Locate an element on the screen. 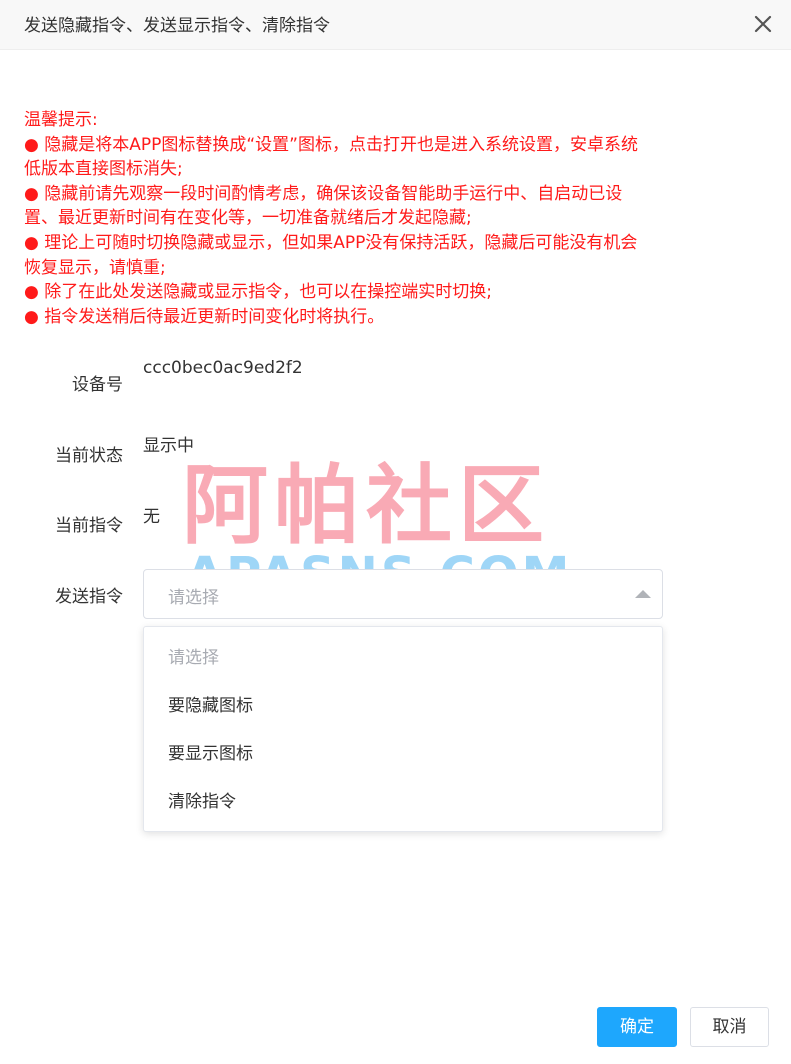 The width and height of the screenshot is (791, 1064). dialog-title: 发送隐藏指令、发送显示指令、清除指令 is located at coordinates (177, 26).